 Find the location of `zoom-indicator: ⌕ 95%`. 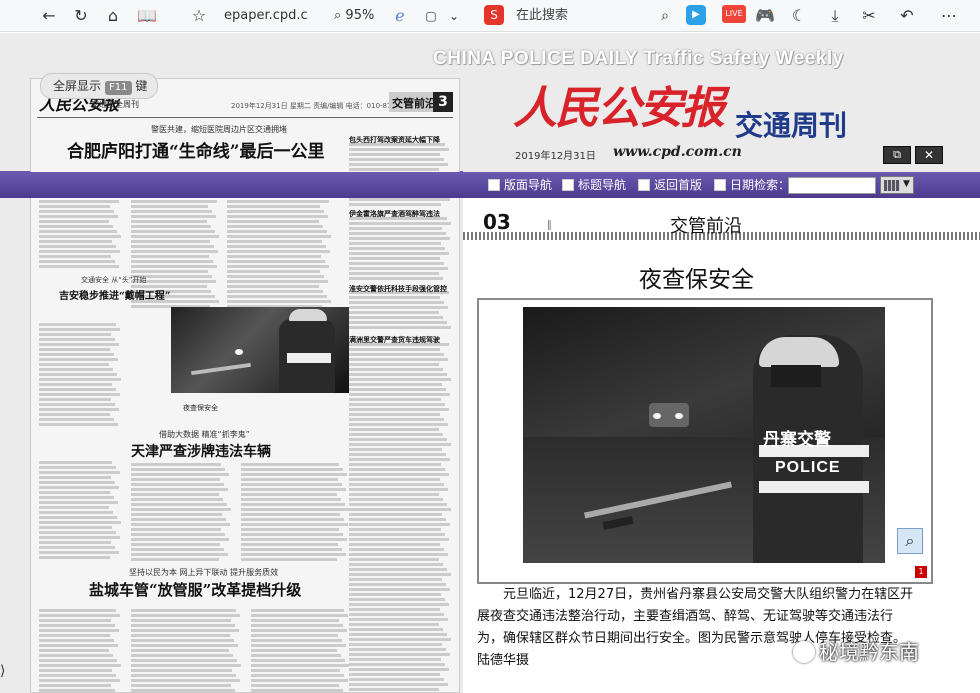

zoom-indicator: ⌕ 95% is located at coordinates (359, 16).